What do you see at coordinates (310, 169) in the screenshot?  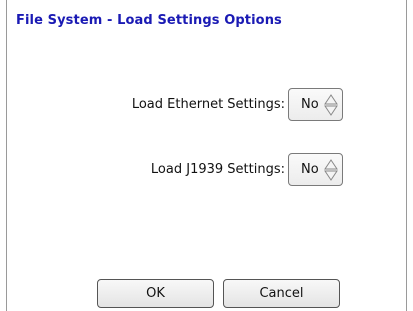 I see `j1939-settings-value: No` at bounding box center [310, 169].